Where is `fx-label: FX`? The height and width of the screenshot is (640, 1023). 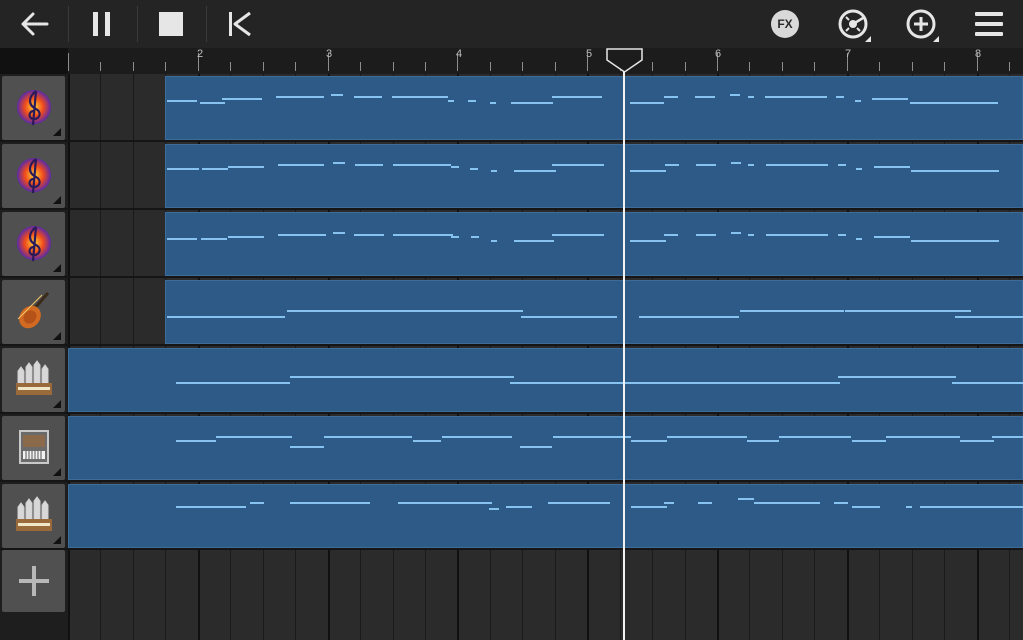
fx-label: FX is located at coordinates (785, 24).